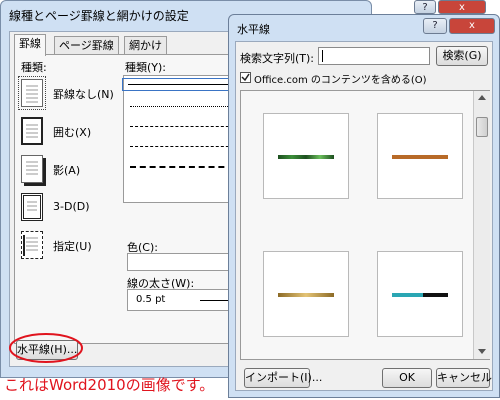  I want to click on tab-borders: 罫線, so click(30, 45).